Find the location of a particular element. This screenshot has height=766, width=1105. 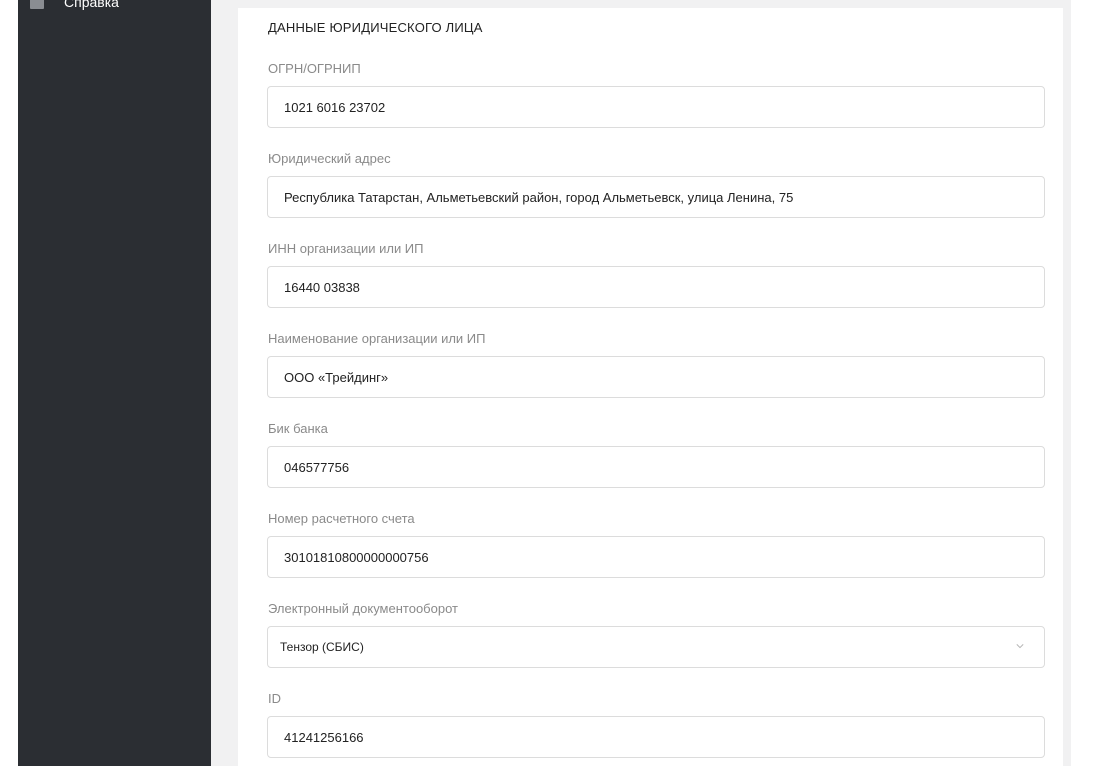

account-label: Номер расчетного счета is located at coordinates (341, 518).